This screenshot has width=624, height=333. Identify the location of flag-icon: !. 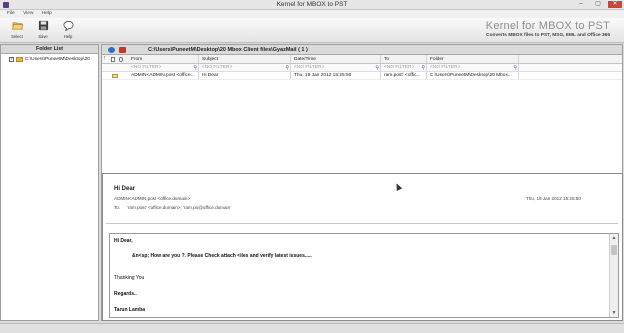
(106, 59).